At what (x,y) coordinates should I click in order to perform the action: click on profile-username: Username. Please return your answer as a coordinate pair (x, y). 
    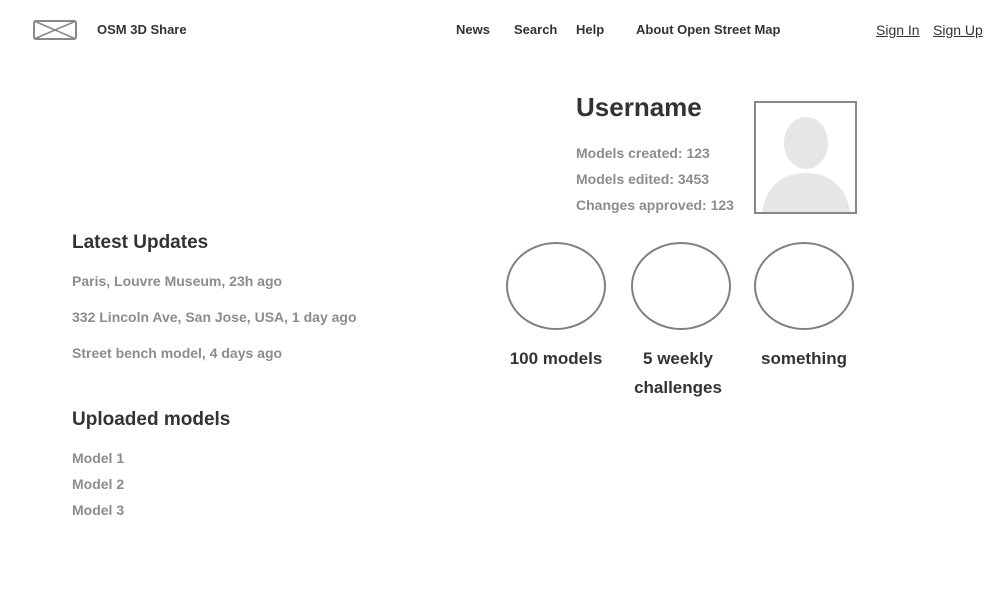
    Looking at the image, I should click on (639, 107).